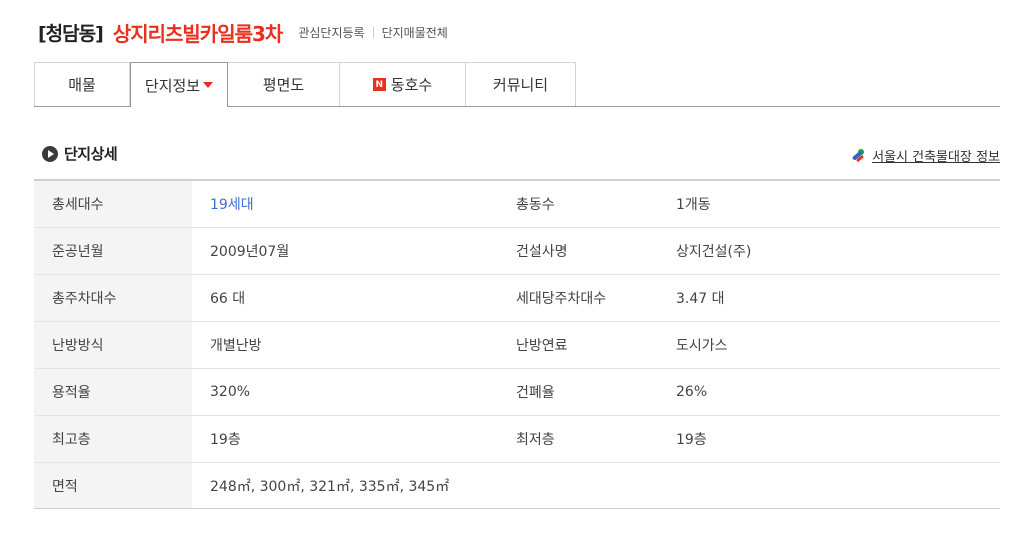 This screenshot has height=543, width=1024. Describe the element at coordinates (829, 392) in the screenshot. I see `building-coverage-value: 26%` at that location.